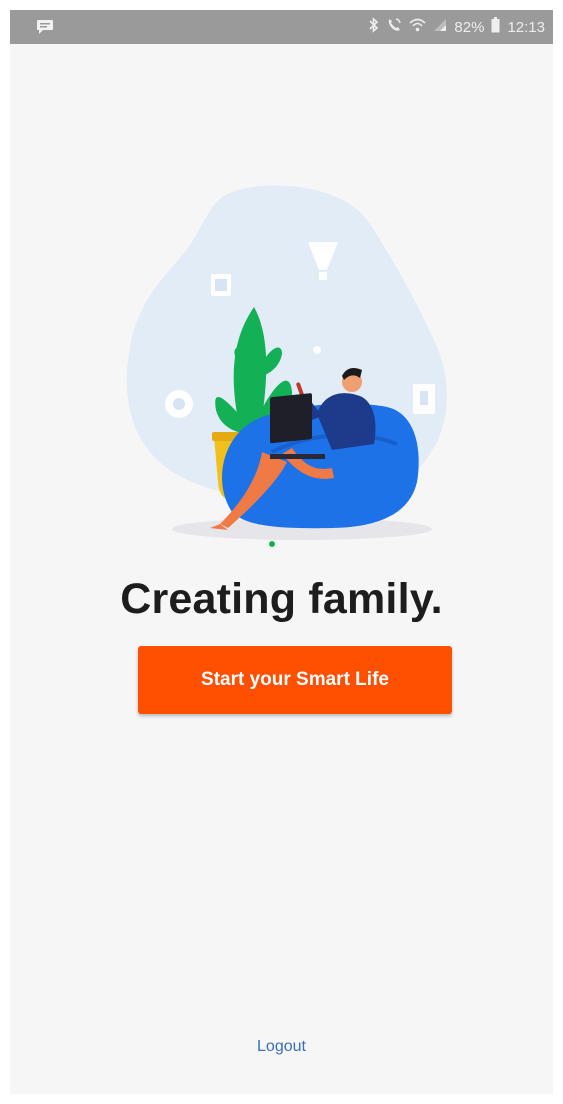 Image resolution: width=563 pixels, height=1104 pixels. Describe the element at coordinates (295, 680) in the screenshot. I see `start-smart-life-button: Start your Smart Life` at that location.